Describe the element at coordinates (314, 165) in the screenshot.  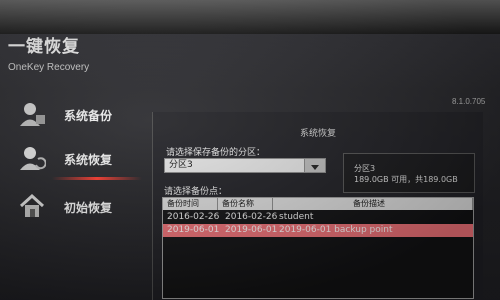
I see `chevron-down-icon` at that location.